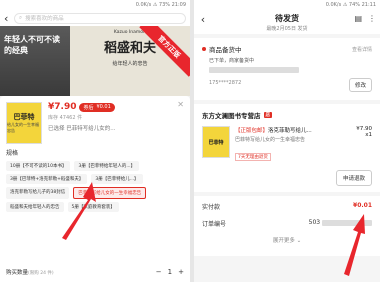 The height and width of the screenshot is (282, 380). Describe the element at coordinates (38, 193) in the screenshot. I see `spec-option: 洛克菲勒写给儿子的38封信` at that location.